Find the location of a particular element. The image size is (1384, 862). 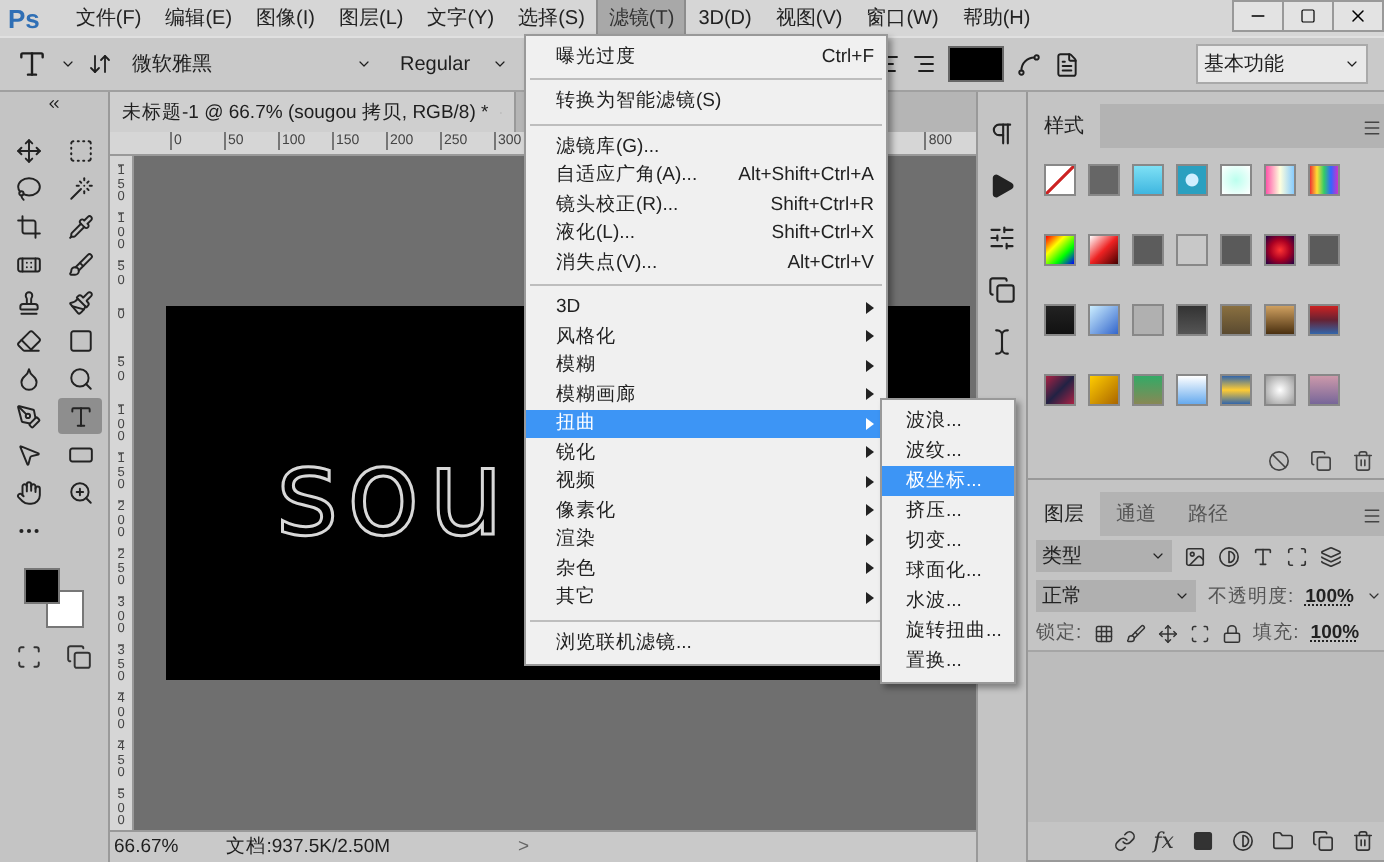

menu-item: 消失点(V)... Alt+Ctrl+V is located at coordinates (706, 262).